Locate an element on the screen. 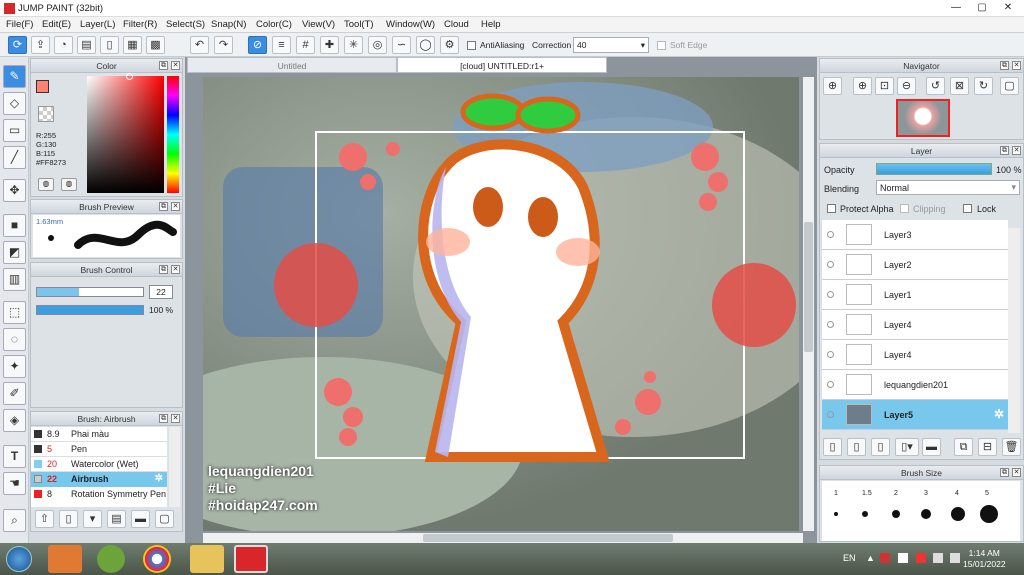  upload-brush-icon: ⇧ is located at coordinates (44, 519).